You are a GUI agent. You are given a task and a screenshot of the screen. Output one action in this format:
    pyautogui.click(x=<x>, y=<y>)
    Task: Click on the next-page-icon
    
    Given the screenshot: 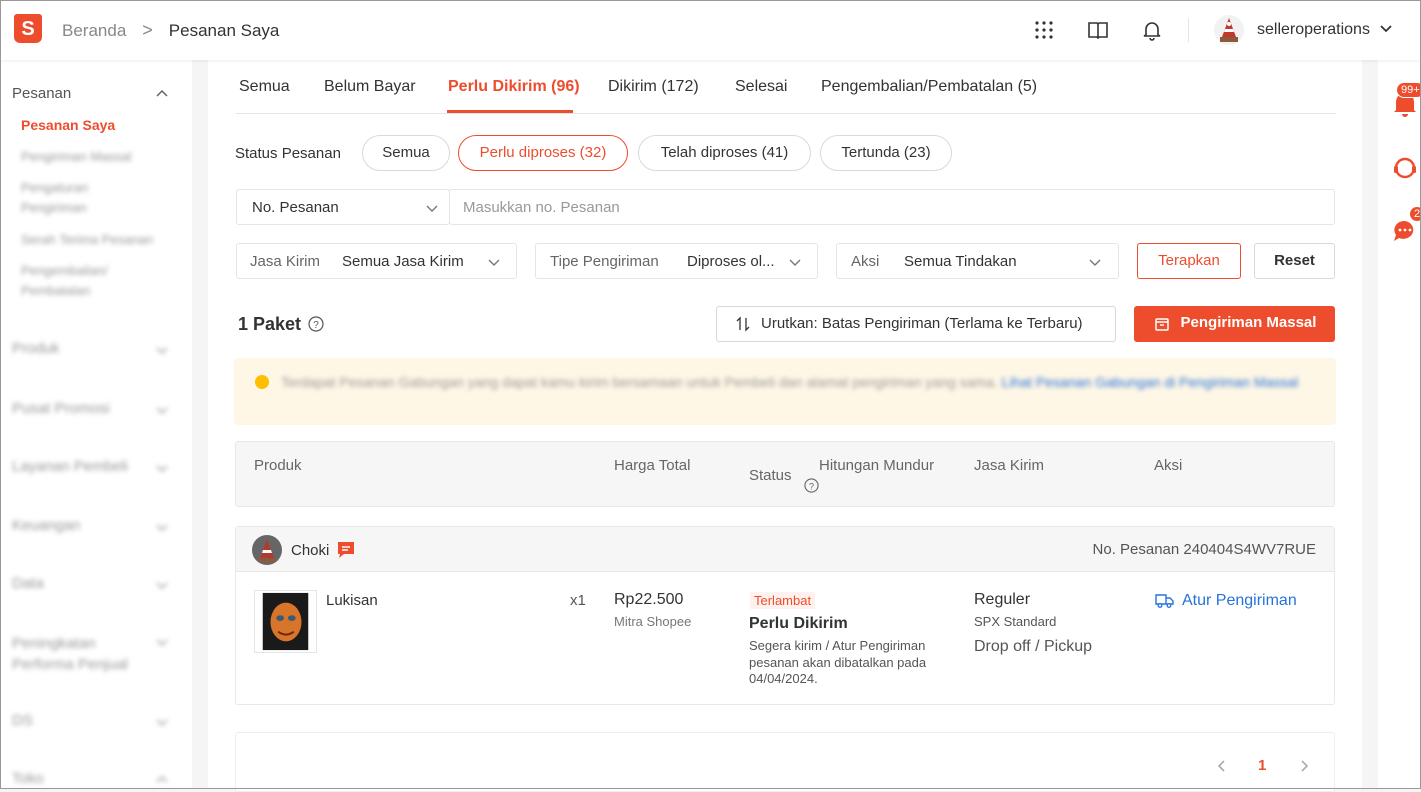 What is the action you would take?
    pyautogui.click(x=1304, y=766)
    